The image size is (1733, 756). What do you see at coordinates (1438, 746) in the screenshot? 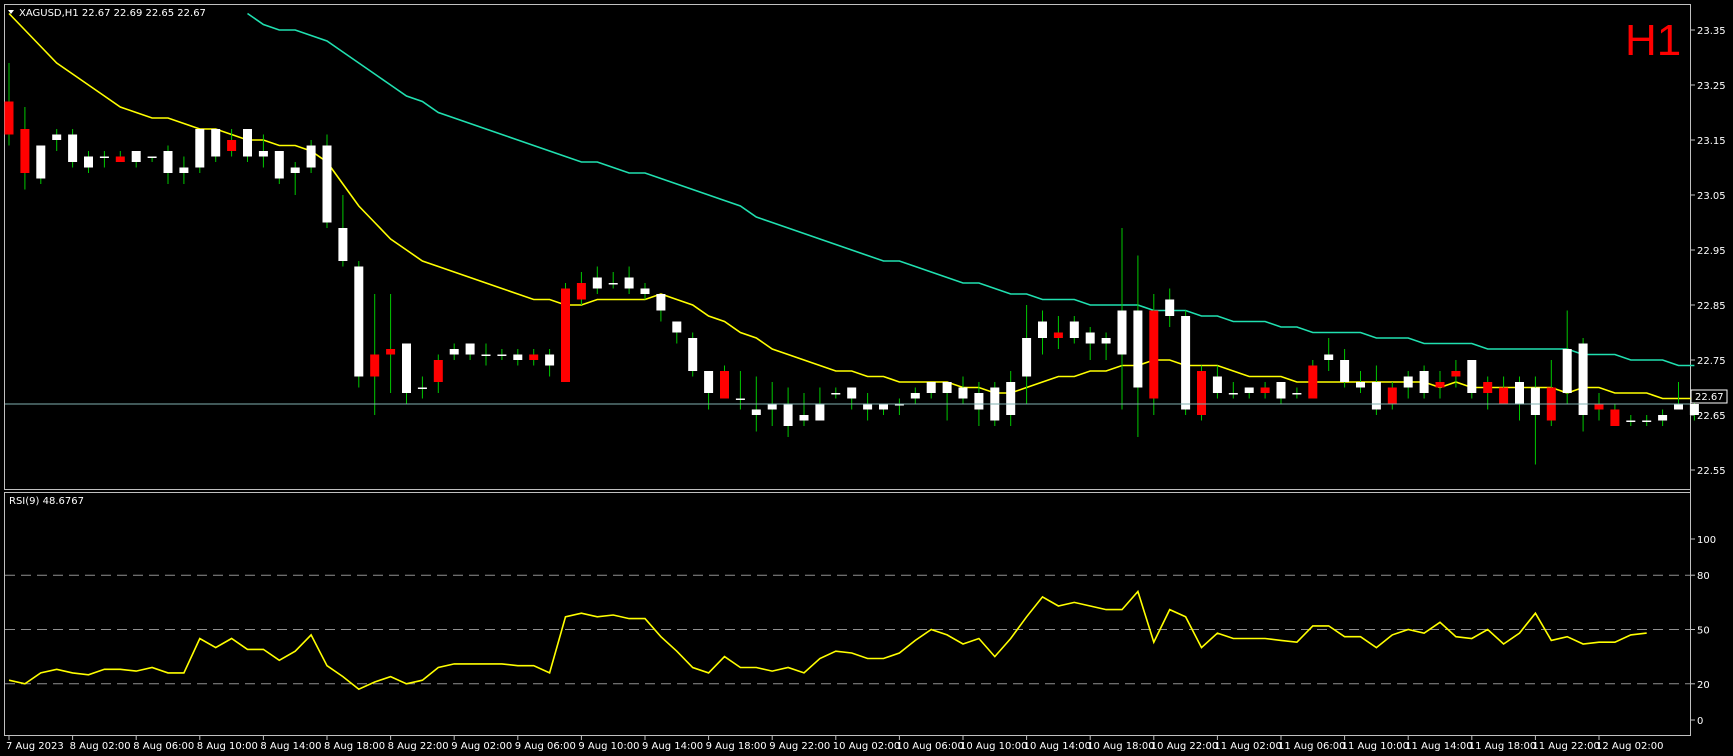
I see `time-tick-label: 11 Aug 14:00` at bounding box center [1438, 746].